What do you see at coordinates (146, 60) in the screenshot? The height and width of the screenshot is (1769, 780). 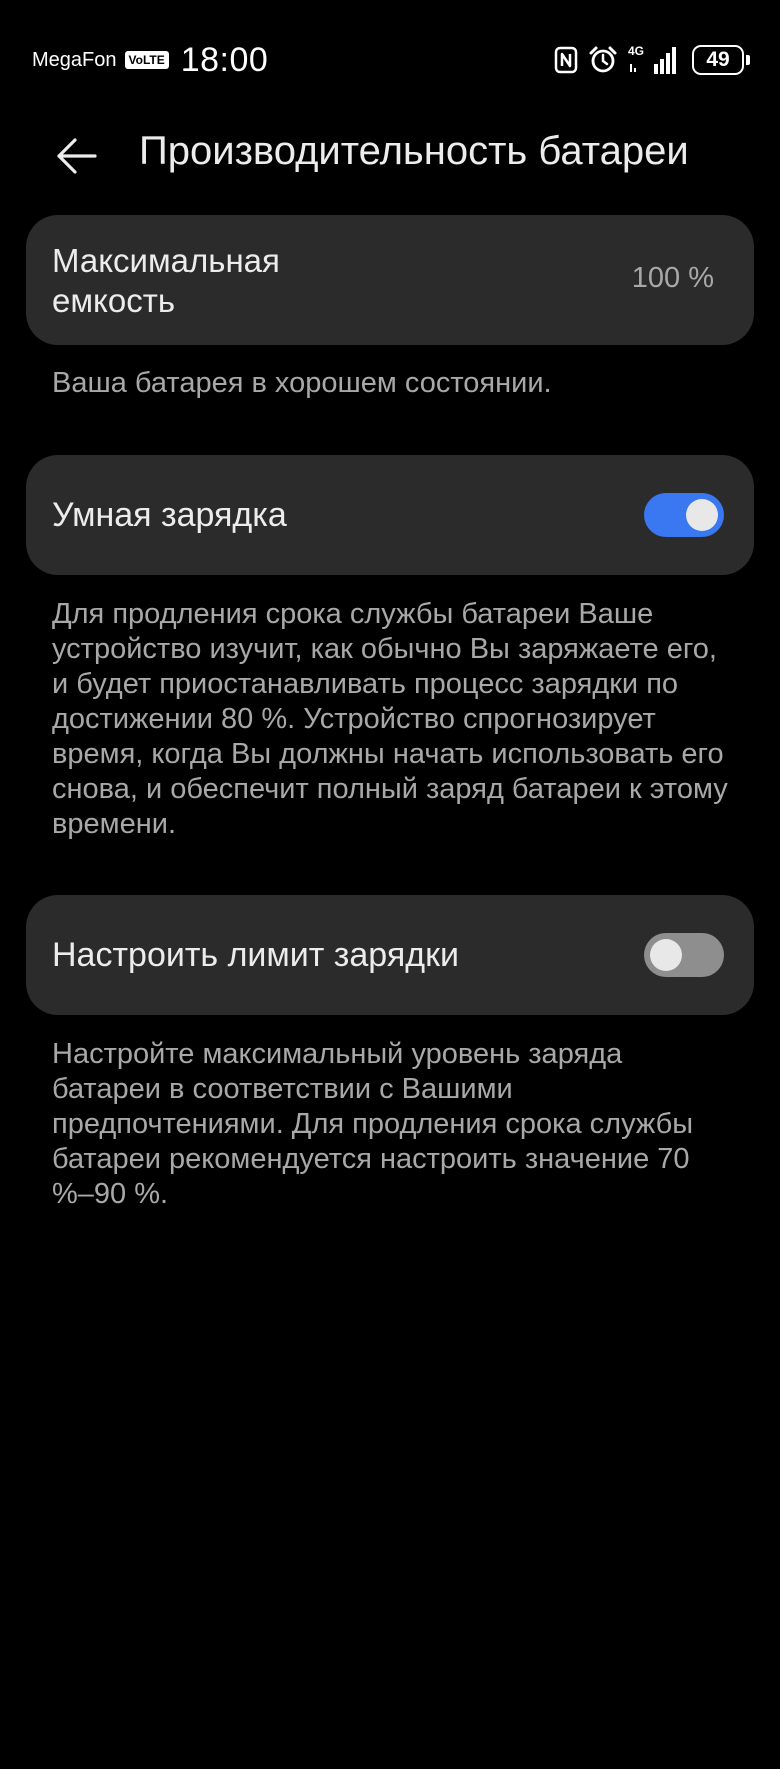 I see `volte-badge: VoLTE` at bounding box center [146, 60].